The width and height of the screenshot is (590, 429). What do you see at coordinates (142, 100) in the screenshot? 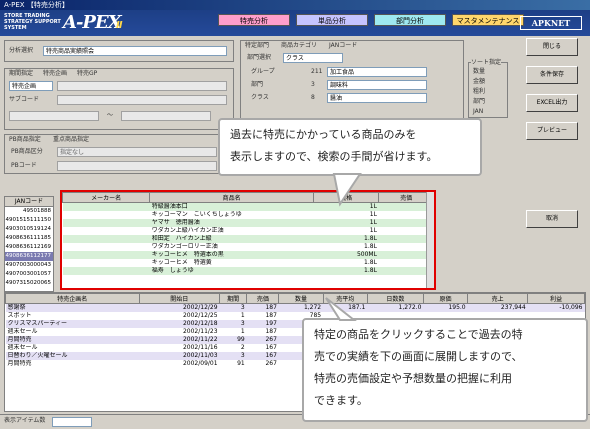
I see `subcategory-select` at bounding box center [142, 100].